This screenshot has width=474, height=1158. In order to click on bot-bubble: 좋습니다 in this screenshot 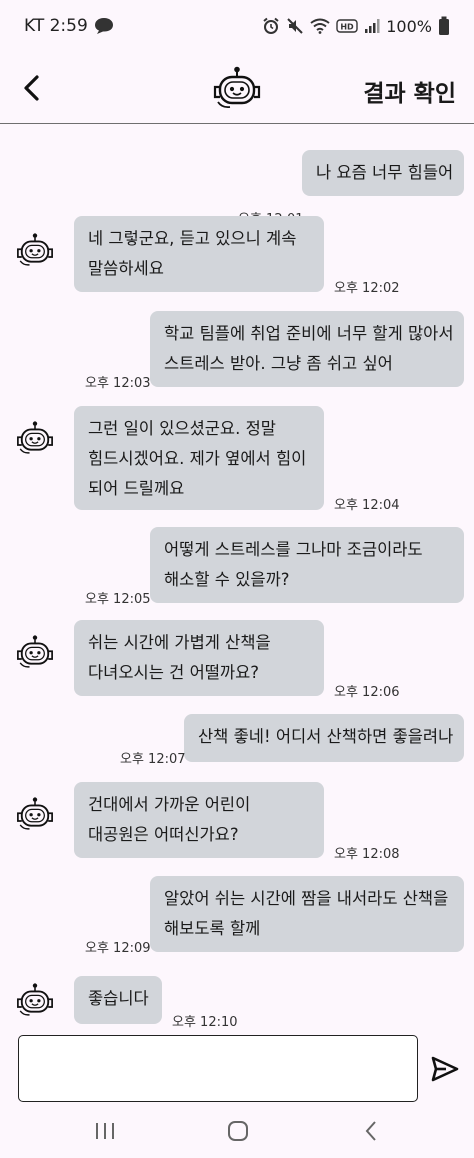, I will do `click(118, 1000)`.